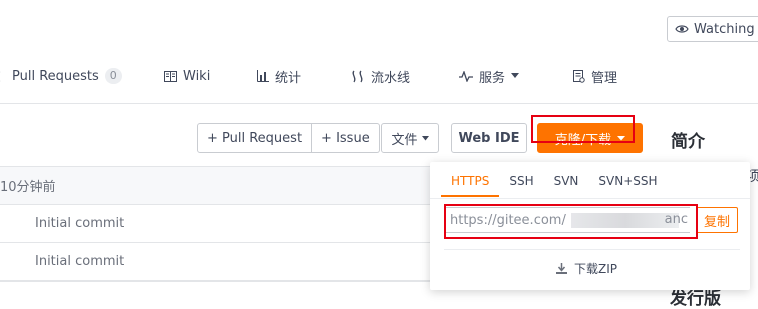 Image resolution: width=758 pixels, height=309 pixels. I want to click on nav-pull-requests-label: Pull Requests, so click(55, 76).